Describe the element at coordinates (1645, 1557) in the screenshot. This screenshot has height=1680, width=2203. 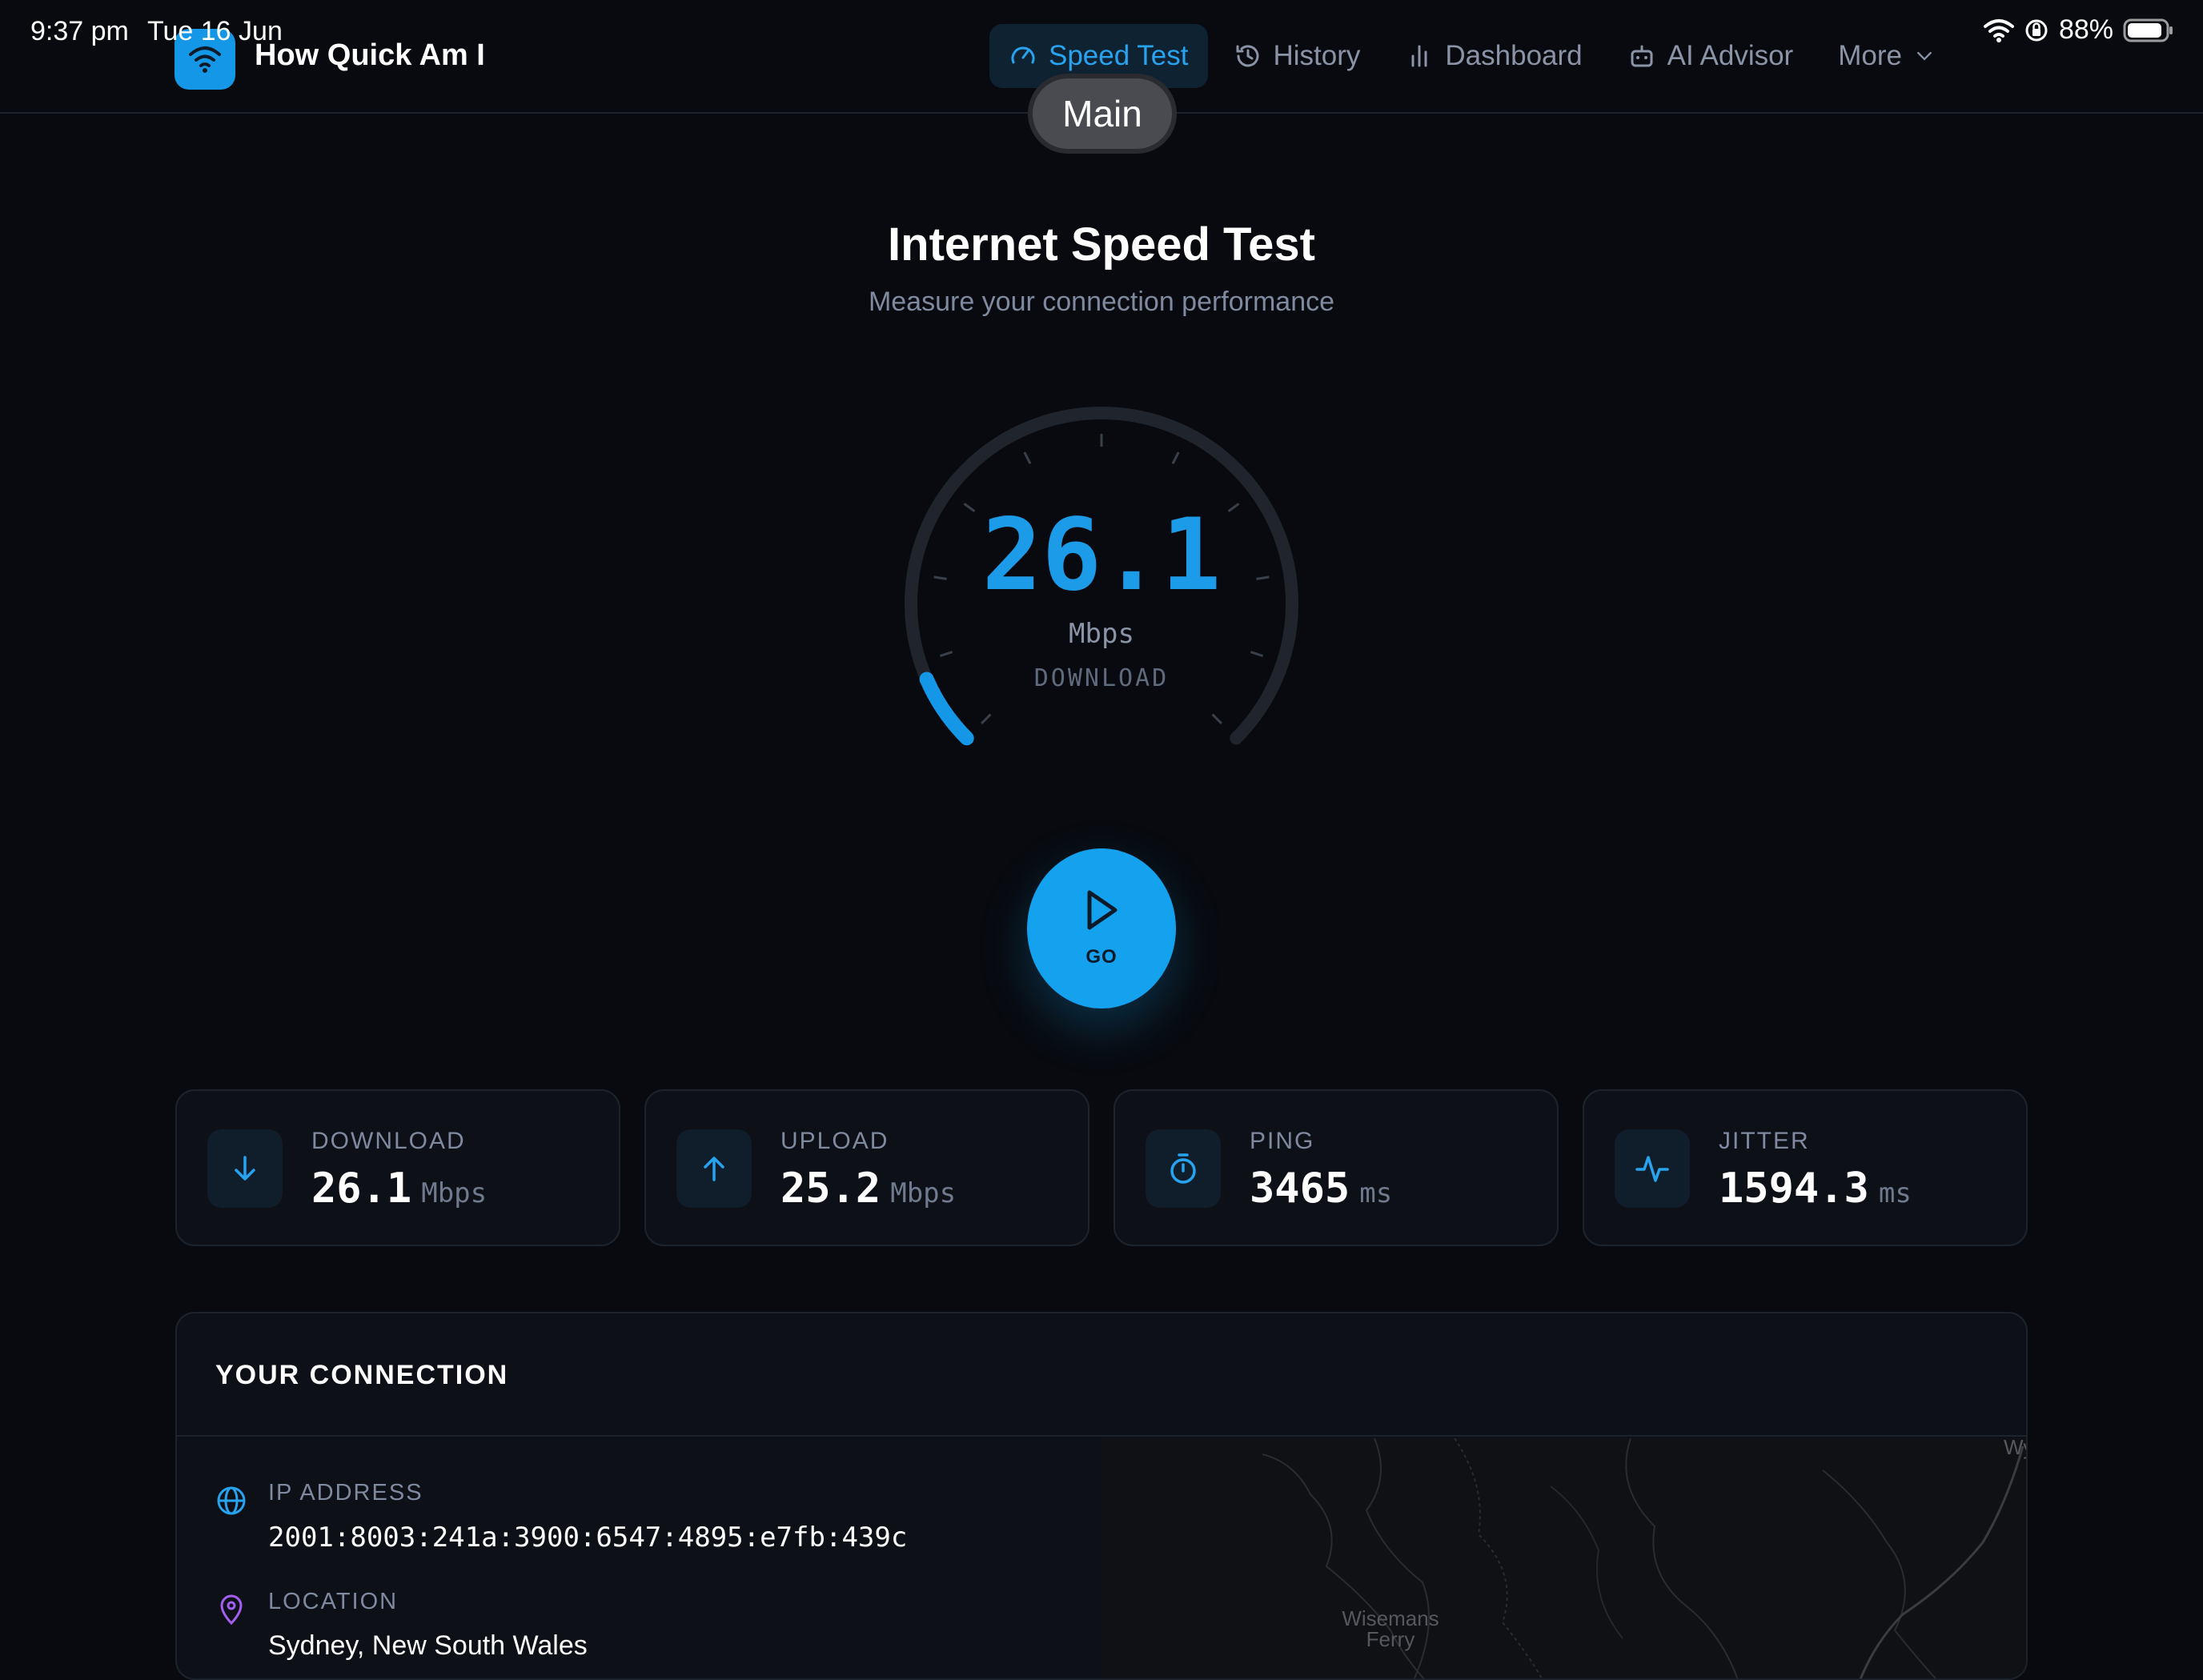
I see `map-terrain: Wisemans Ferry Wy` at that location.